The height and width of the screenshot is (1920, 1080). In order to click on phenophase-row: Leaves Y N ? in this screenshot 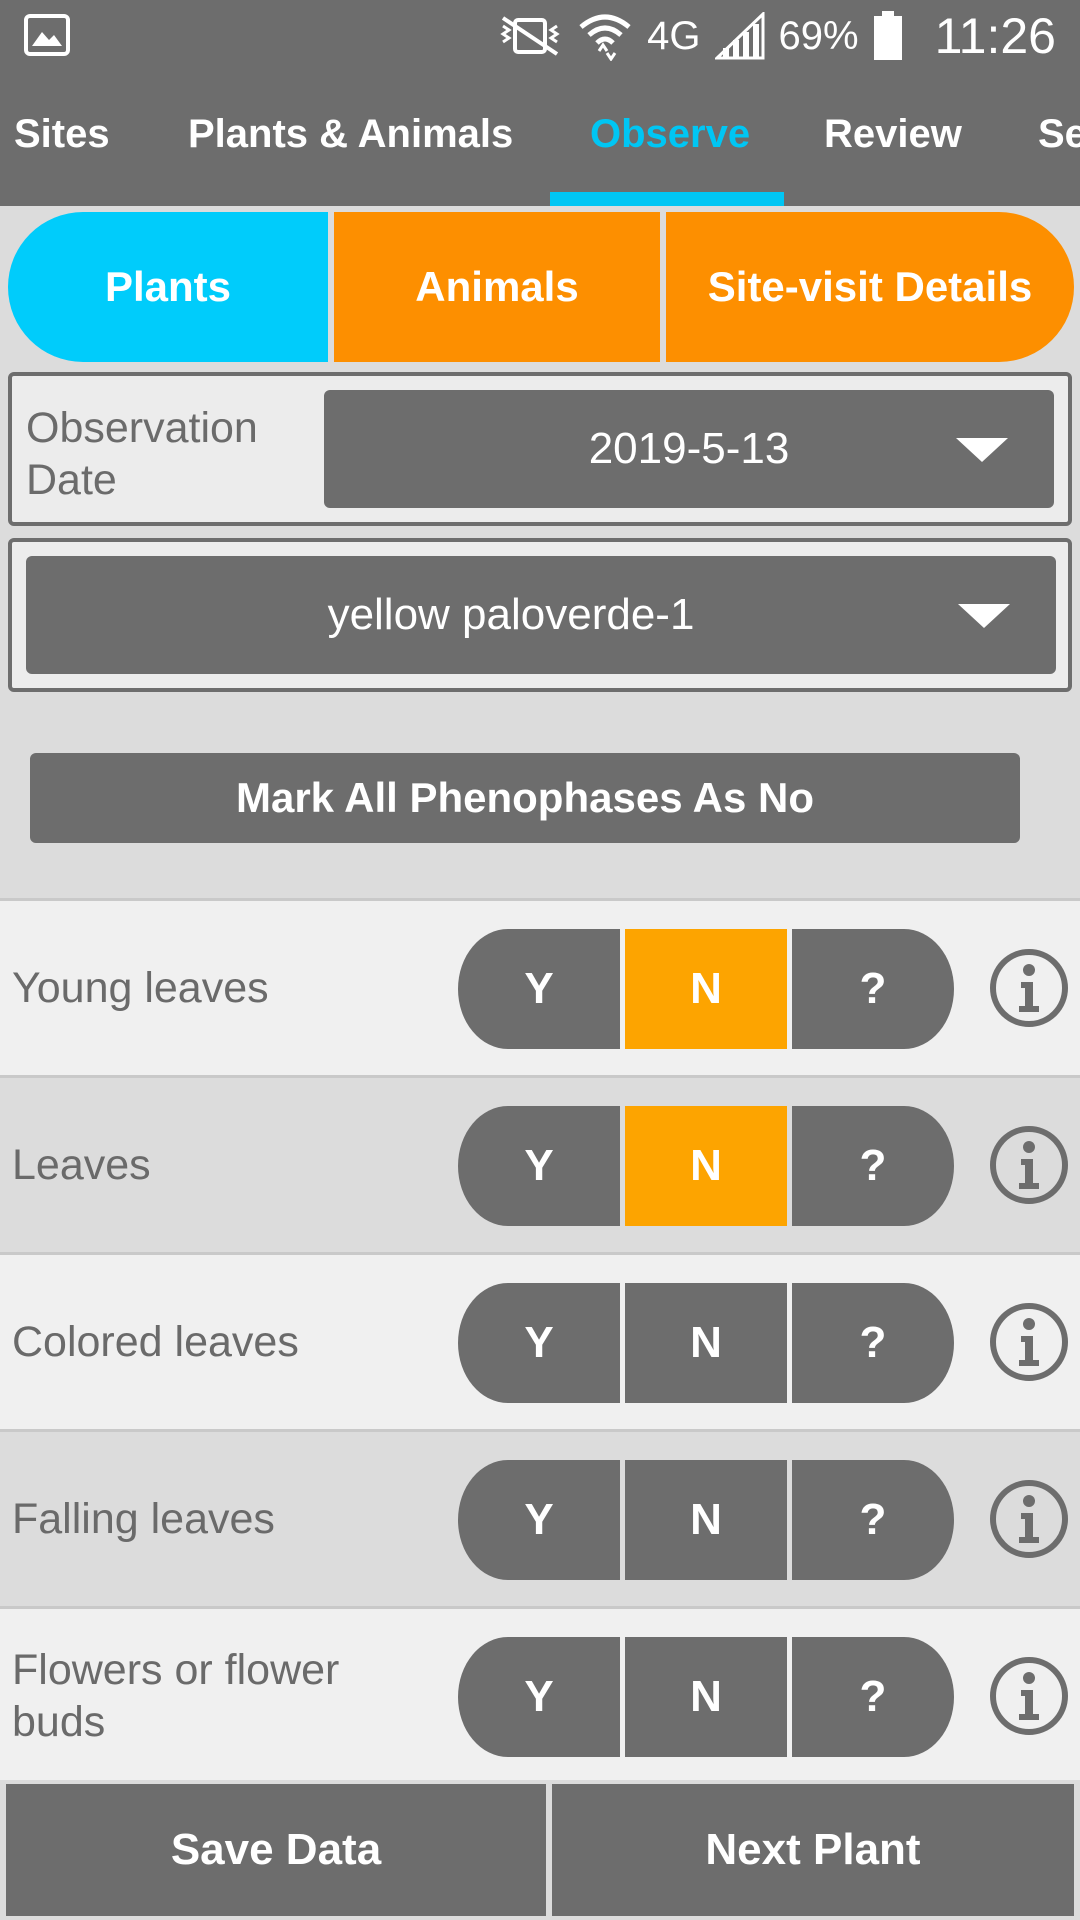, I will do `click(540, 1163)`.